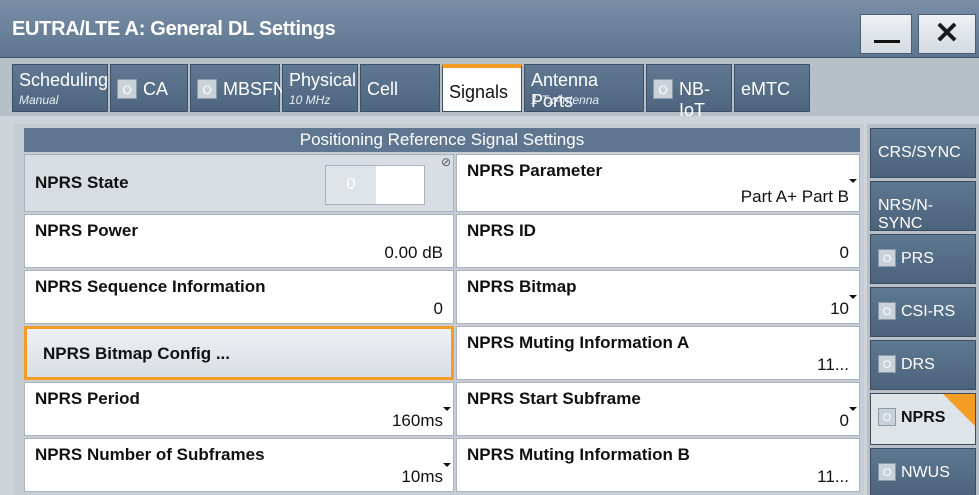 This screenshot has width=979, height=495. Describe the element at coordinates (917, 258) in the screenshot. I see `sidebar-item-label: PRS` at that location.